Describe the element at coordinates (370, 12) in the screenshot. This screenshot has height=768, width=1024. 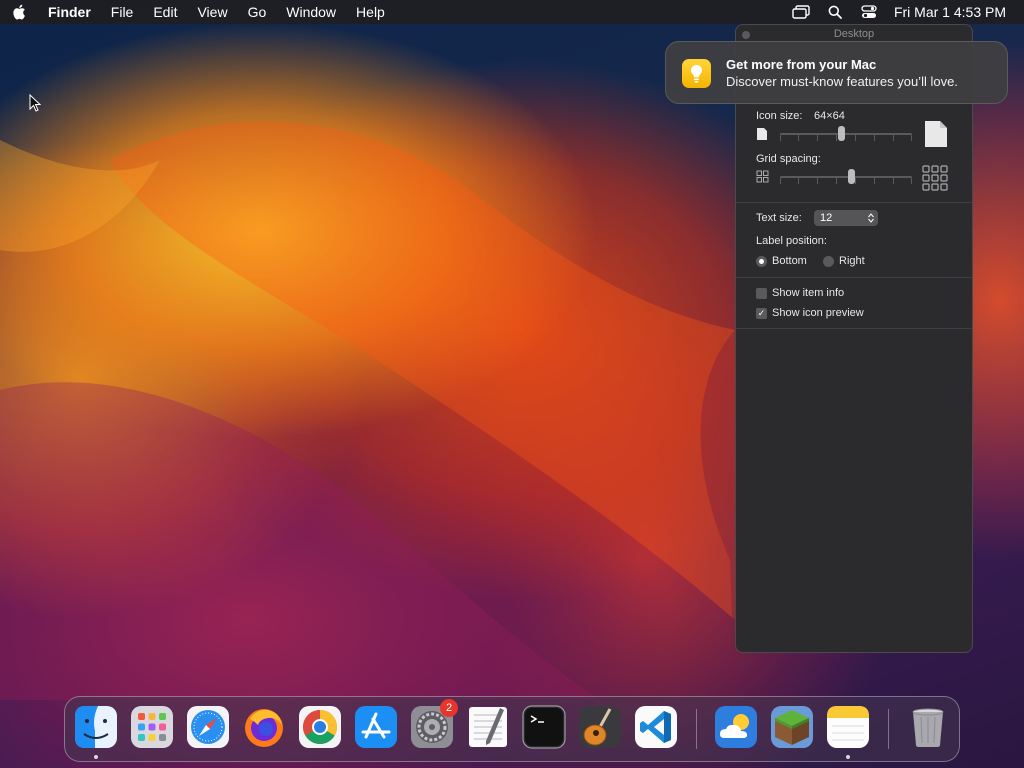
I see `menu-help: Help` at that location.